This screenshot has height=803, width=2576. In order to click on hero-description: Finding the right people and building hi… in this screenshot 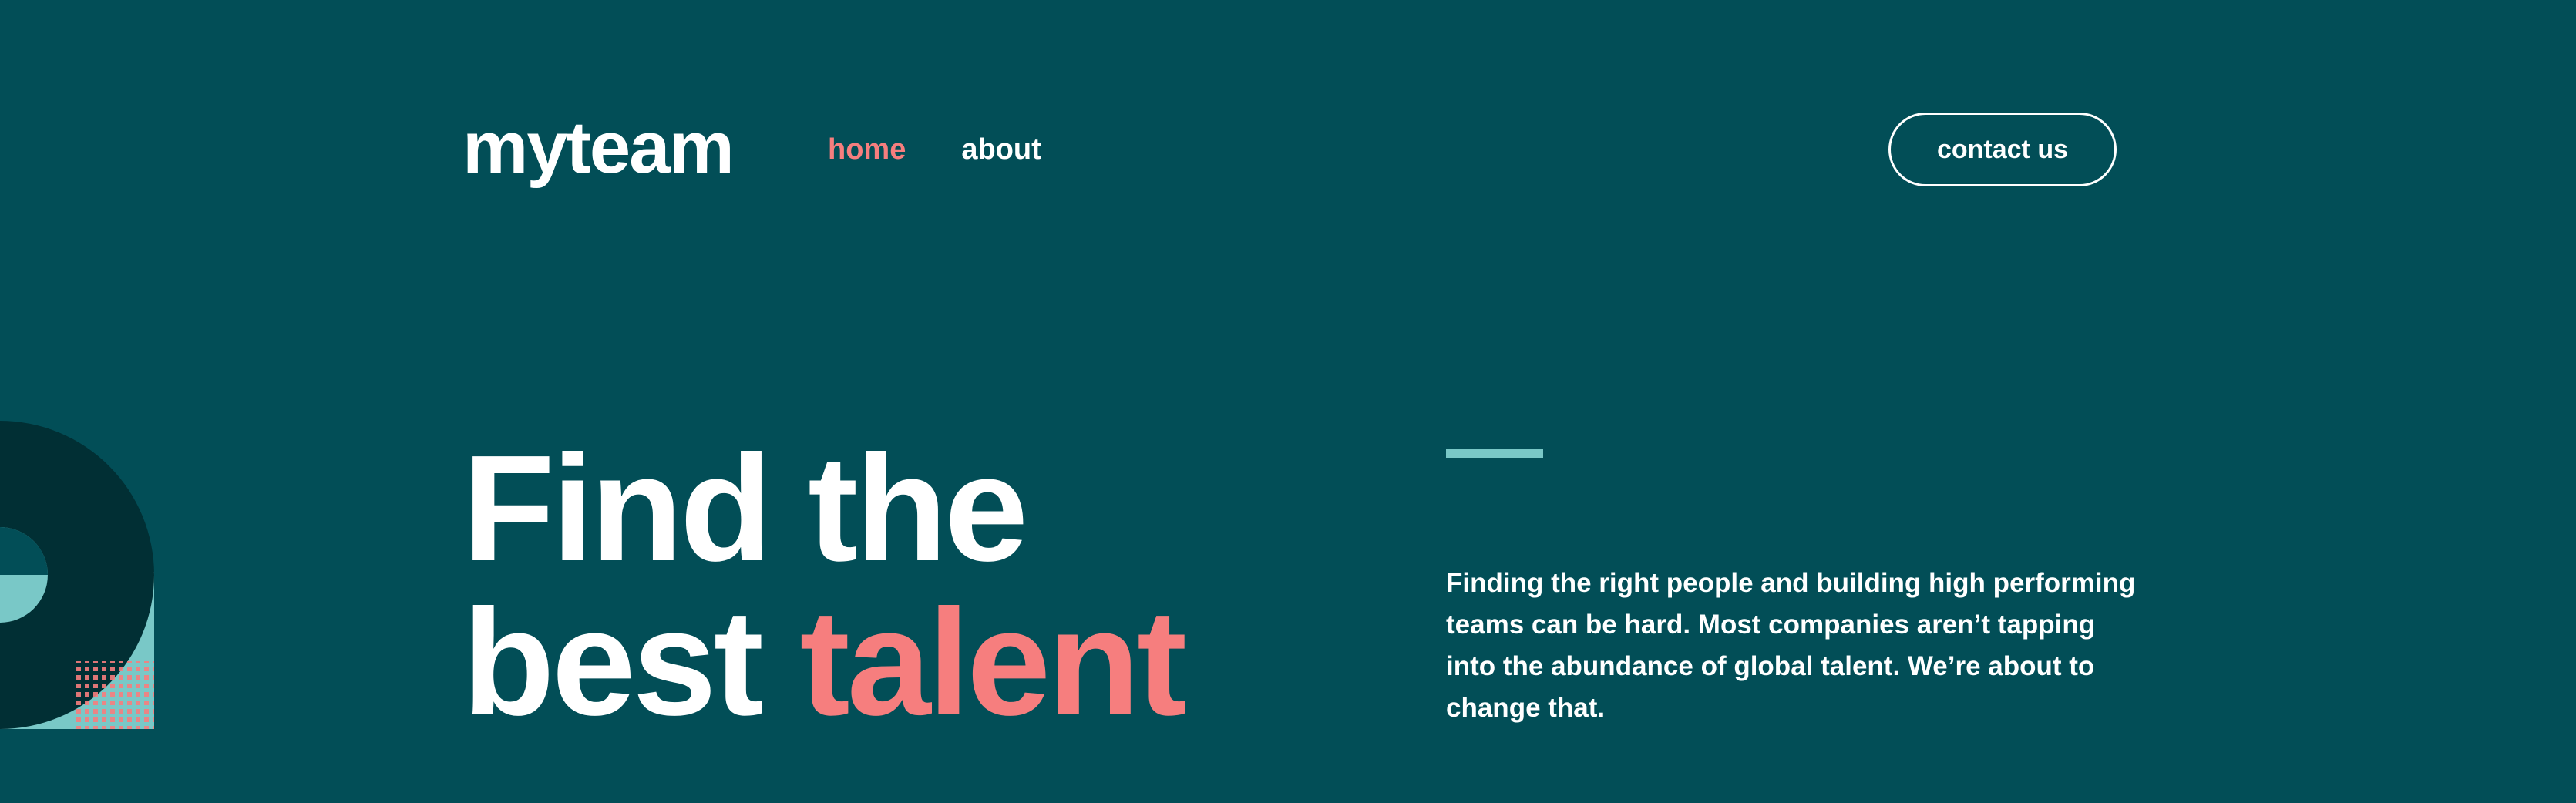, I will do `click(1791, 645)`.